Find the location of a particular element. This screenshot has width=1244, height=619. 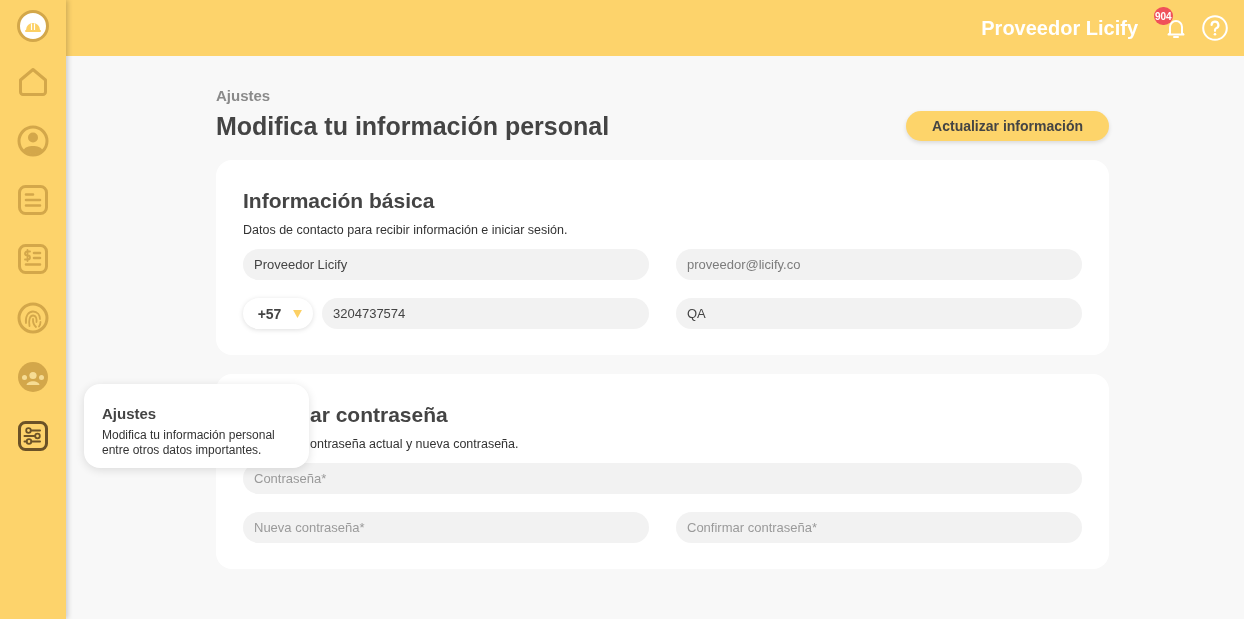

breadcrumb: Ajustes is located at coordinates (243, 96).